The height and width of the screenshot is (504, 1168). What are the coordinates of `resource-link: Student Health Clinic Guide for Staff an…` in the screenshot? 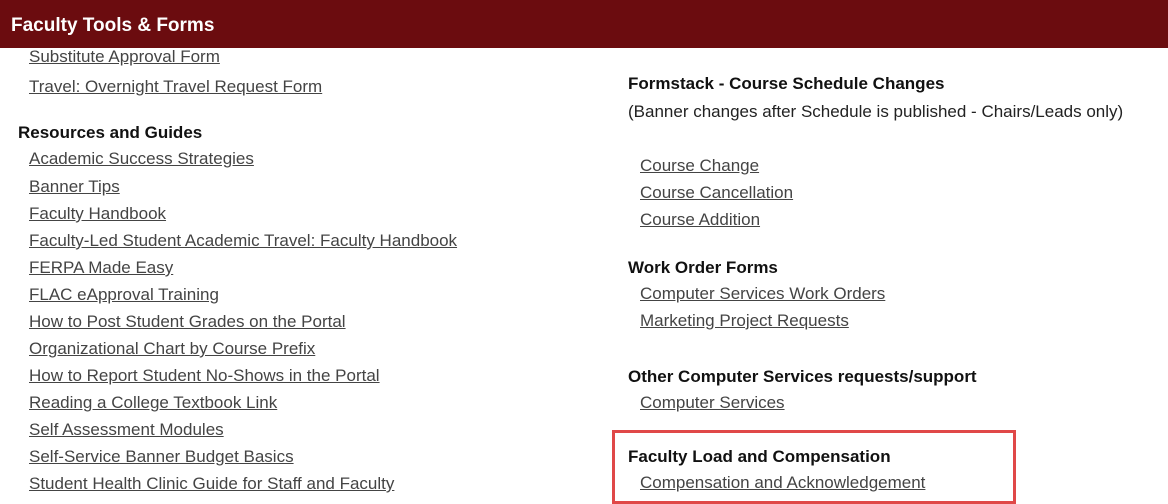 It's located at (211, 484).